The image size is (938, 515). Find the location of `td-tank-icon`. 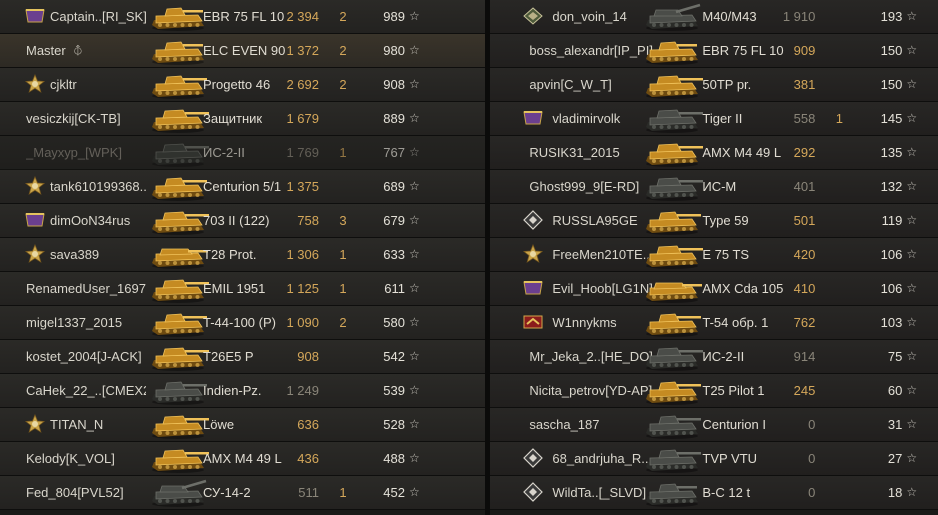

td-tank-icon is located at coordinates (674, 289).